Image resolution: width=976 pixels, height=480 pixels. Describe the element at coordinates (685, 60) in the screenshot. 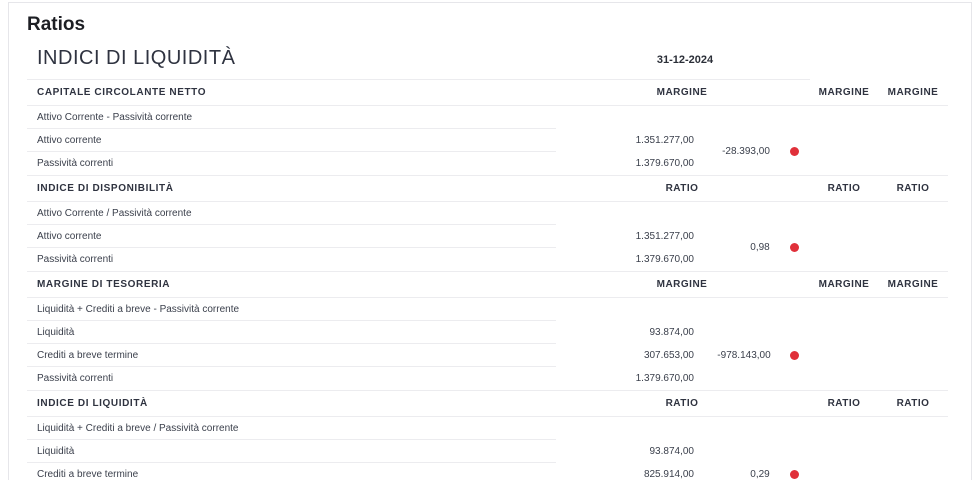

I see `period-date: 31-12-2024` at that location.